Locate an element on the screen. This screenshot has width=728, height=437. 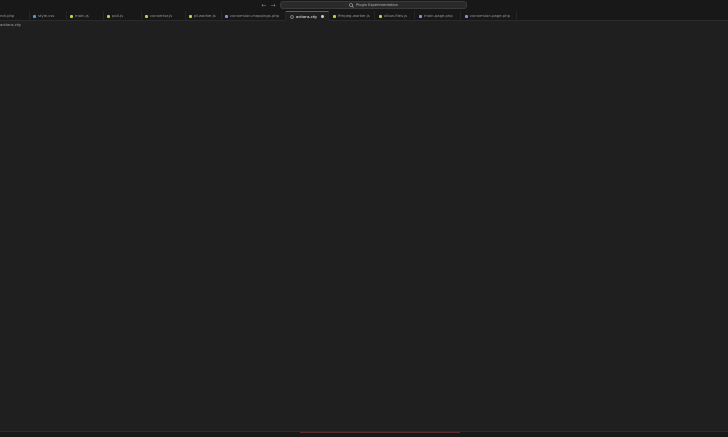
tab-label: poll.js is located at coordinates (118, 15).